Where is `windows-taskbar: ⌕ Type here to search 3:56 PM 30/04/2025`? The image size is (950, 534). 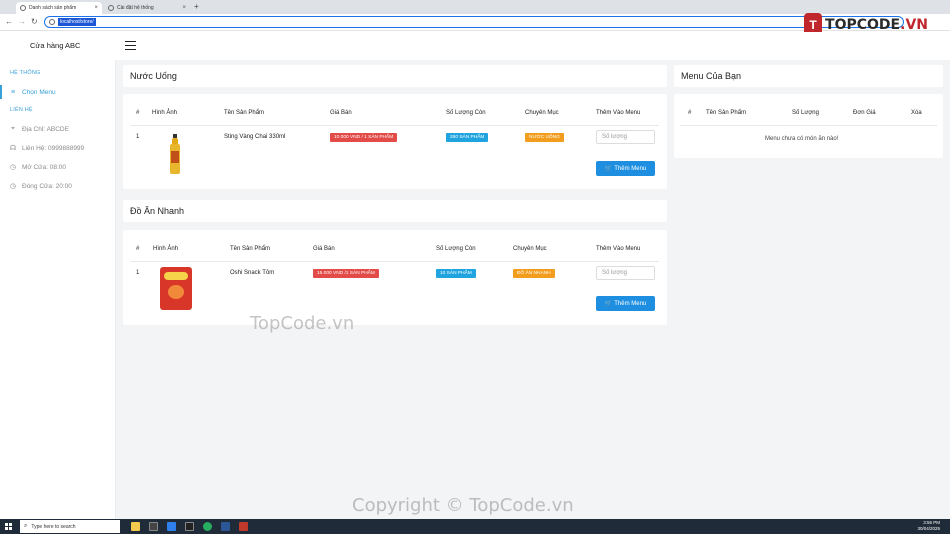
windows-taskbar: ⌕ Type here to search 3:56 PM 30/04/2025 is located at coordinates (475, 526).